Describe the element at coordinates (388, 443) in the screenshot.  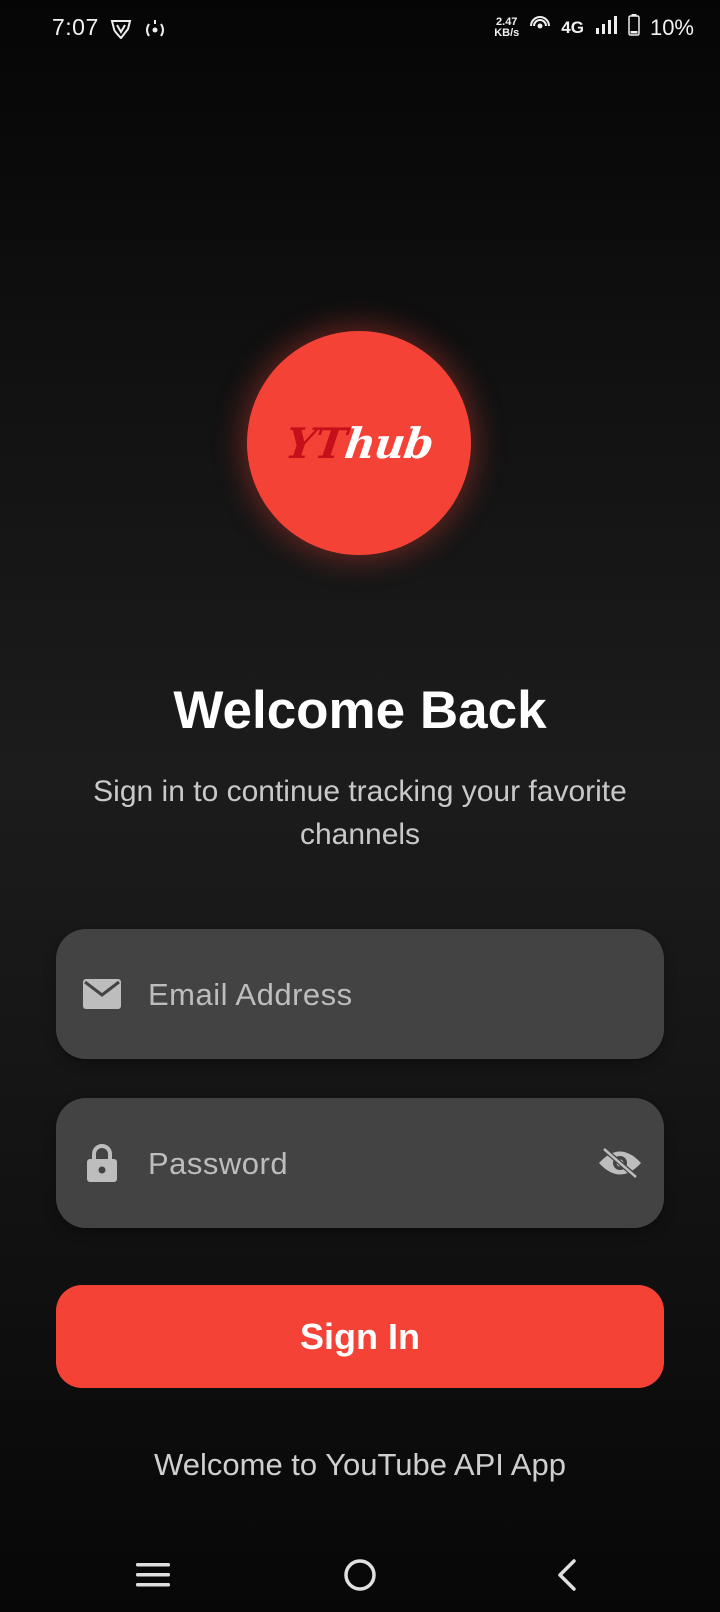
I see `logo-text-hub: hub` at that location.